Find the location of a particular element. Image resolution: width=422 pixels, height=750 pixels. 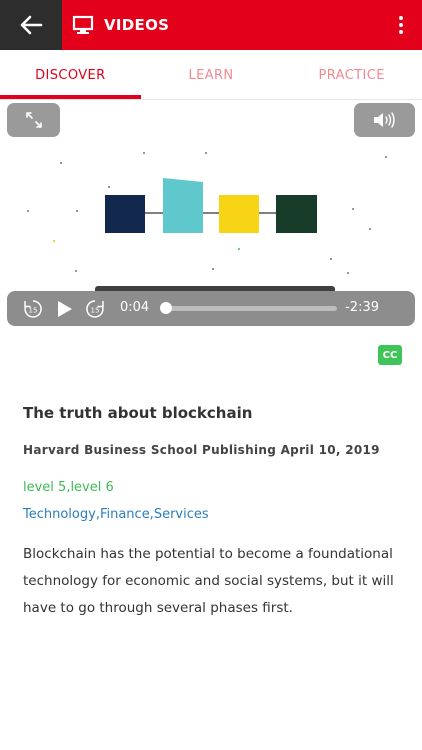

closed-captions-button: CC is located at coordinates (390, 355).